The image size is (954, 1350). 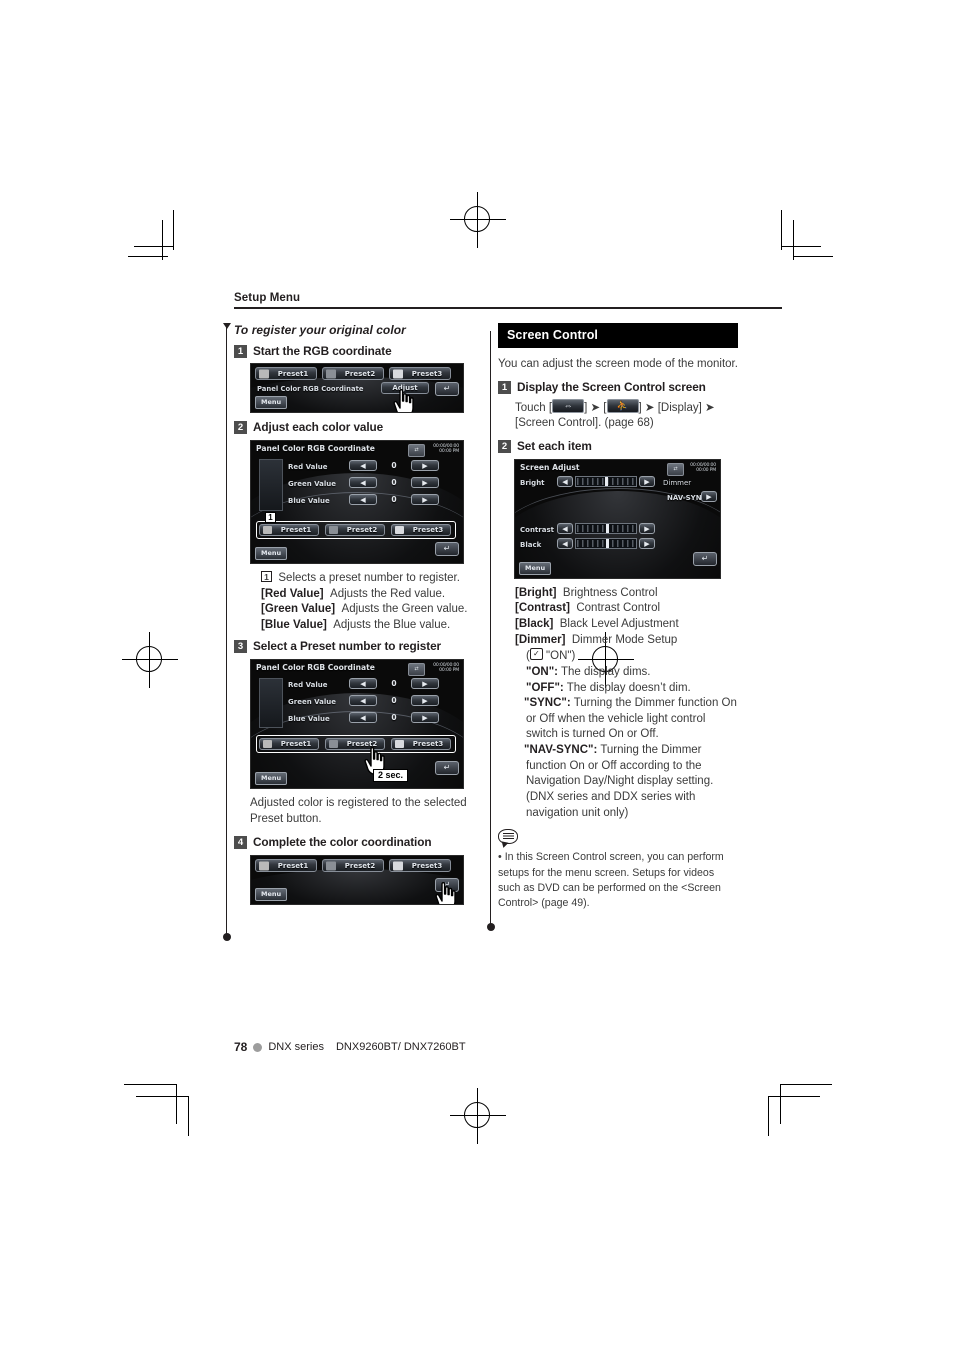 I want to click on preset3-label: Preset3, so click(x=427, y=866).